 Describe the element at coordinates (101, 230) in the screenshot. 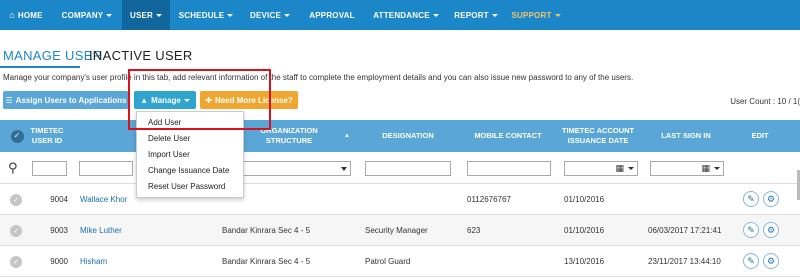

I see `row-user-name: Mike Luther` at that location.